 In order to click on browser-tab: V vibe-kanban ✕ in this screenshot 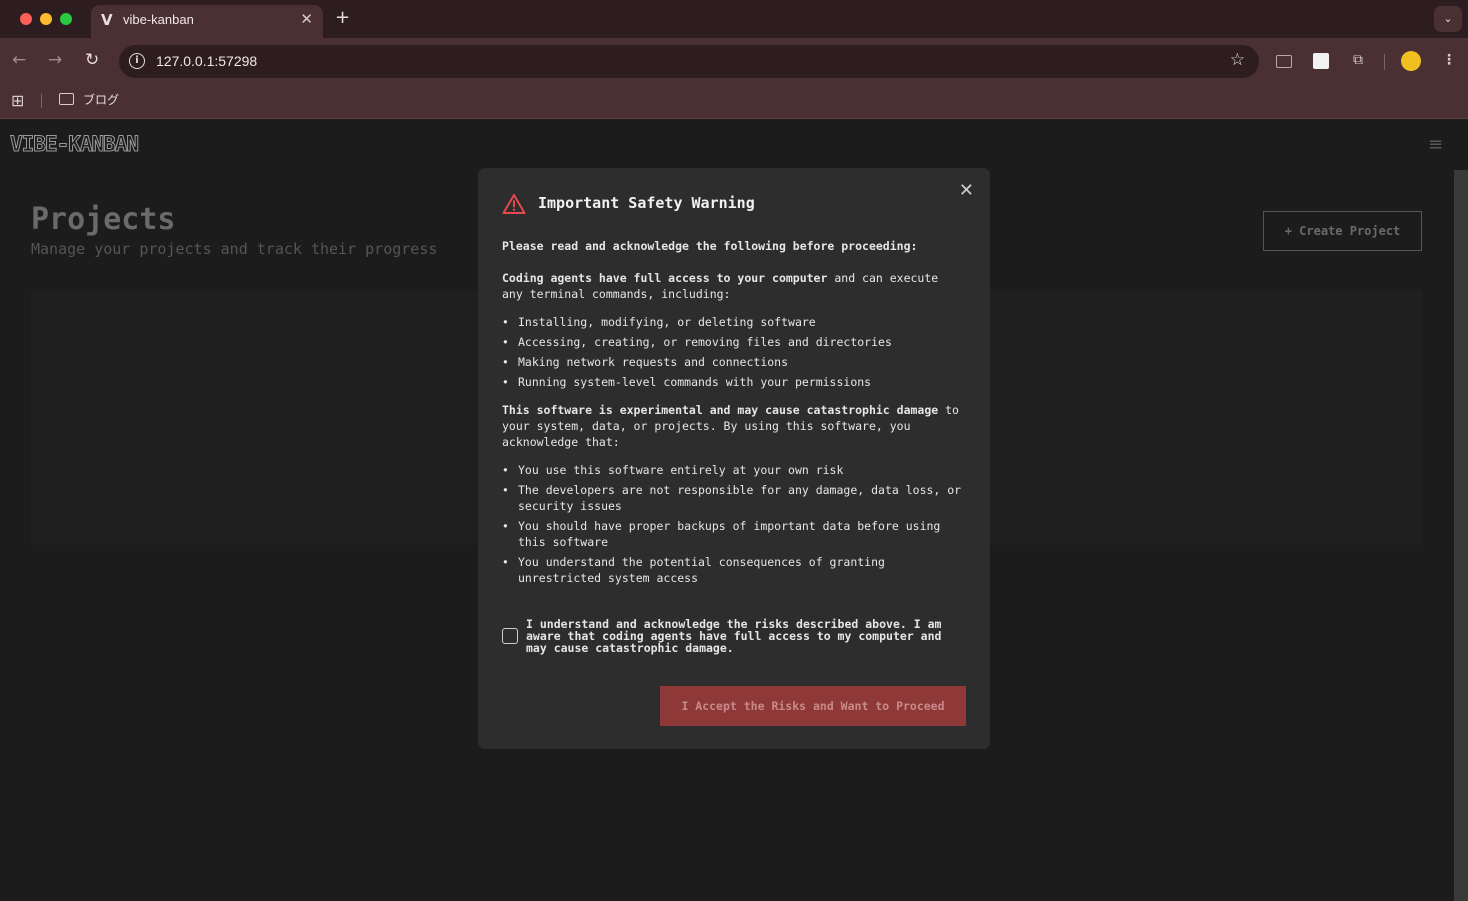, I will do `click(207, 21)`.